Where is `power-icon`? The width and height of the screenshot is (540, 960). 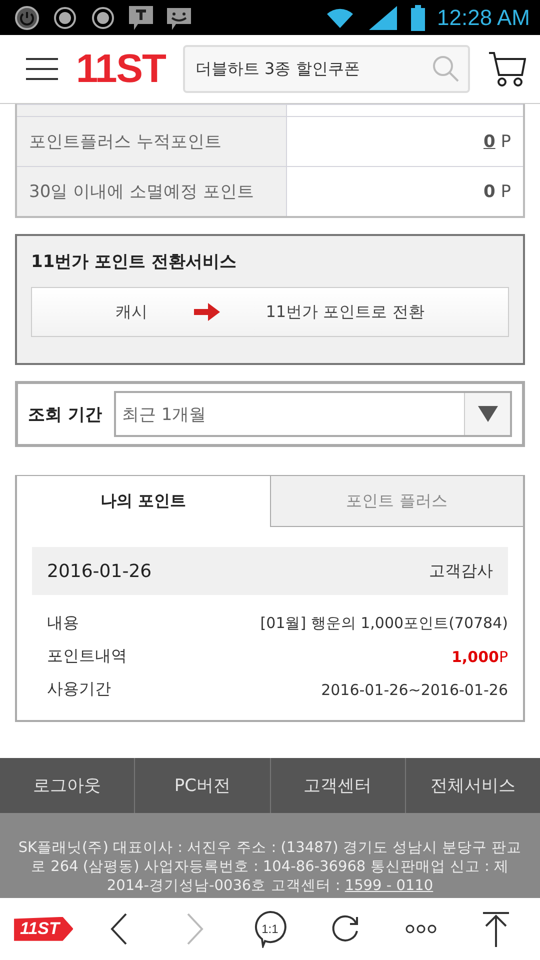 power-icon is located at coordinates (27, 17).